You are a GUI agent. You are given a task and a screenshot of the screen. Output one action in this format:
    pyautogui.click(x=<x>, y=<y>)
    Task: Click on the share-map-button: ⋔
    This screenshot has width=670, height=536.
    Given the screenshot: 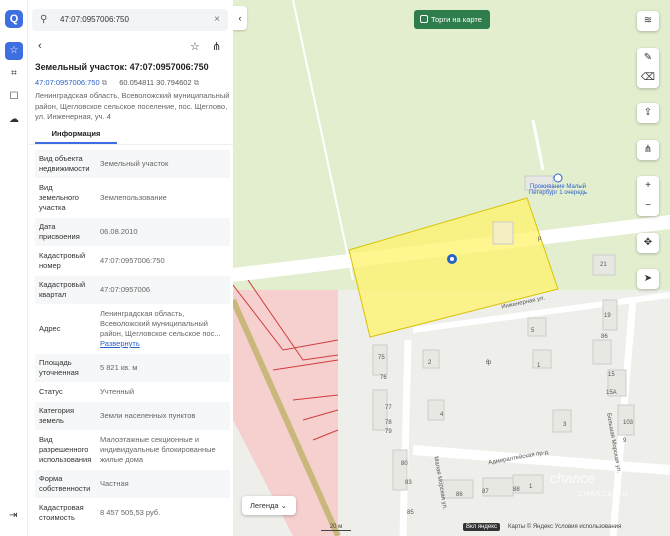 What is the action you would take?
    pyautogui.click(x=648, y=150)
    